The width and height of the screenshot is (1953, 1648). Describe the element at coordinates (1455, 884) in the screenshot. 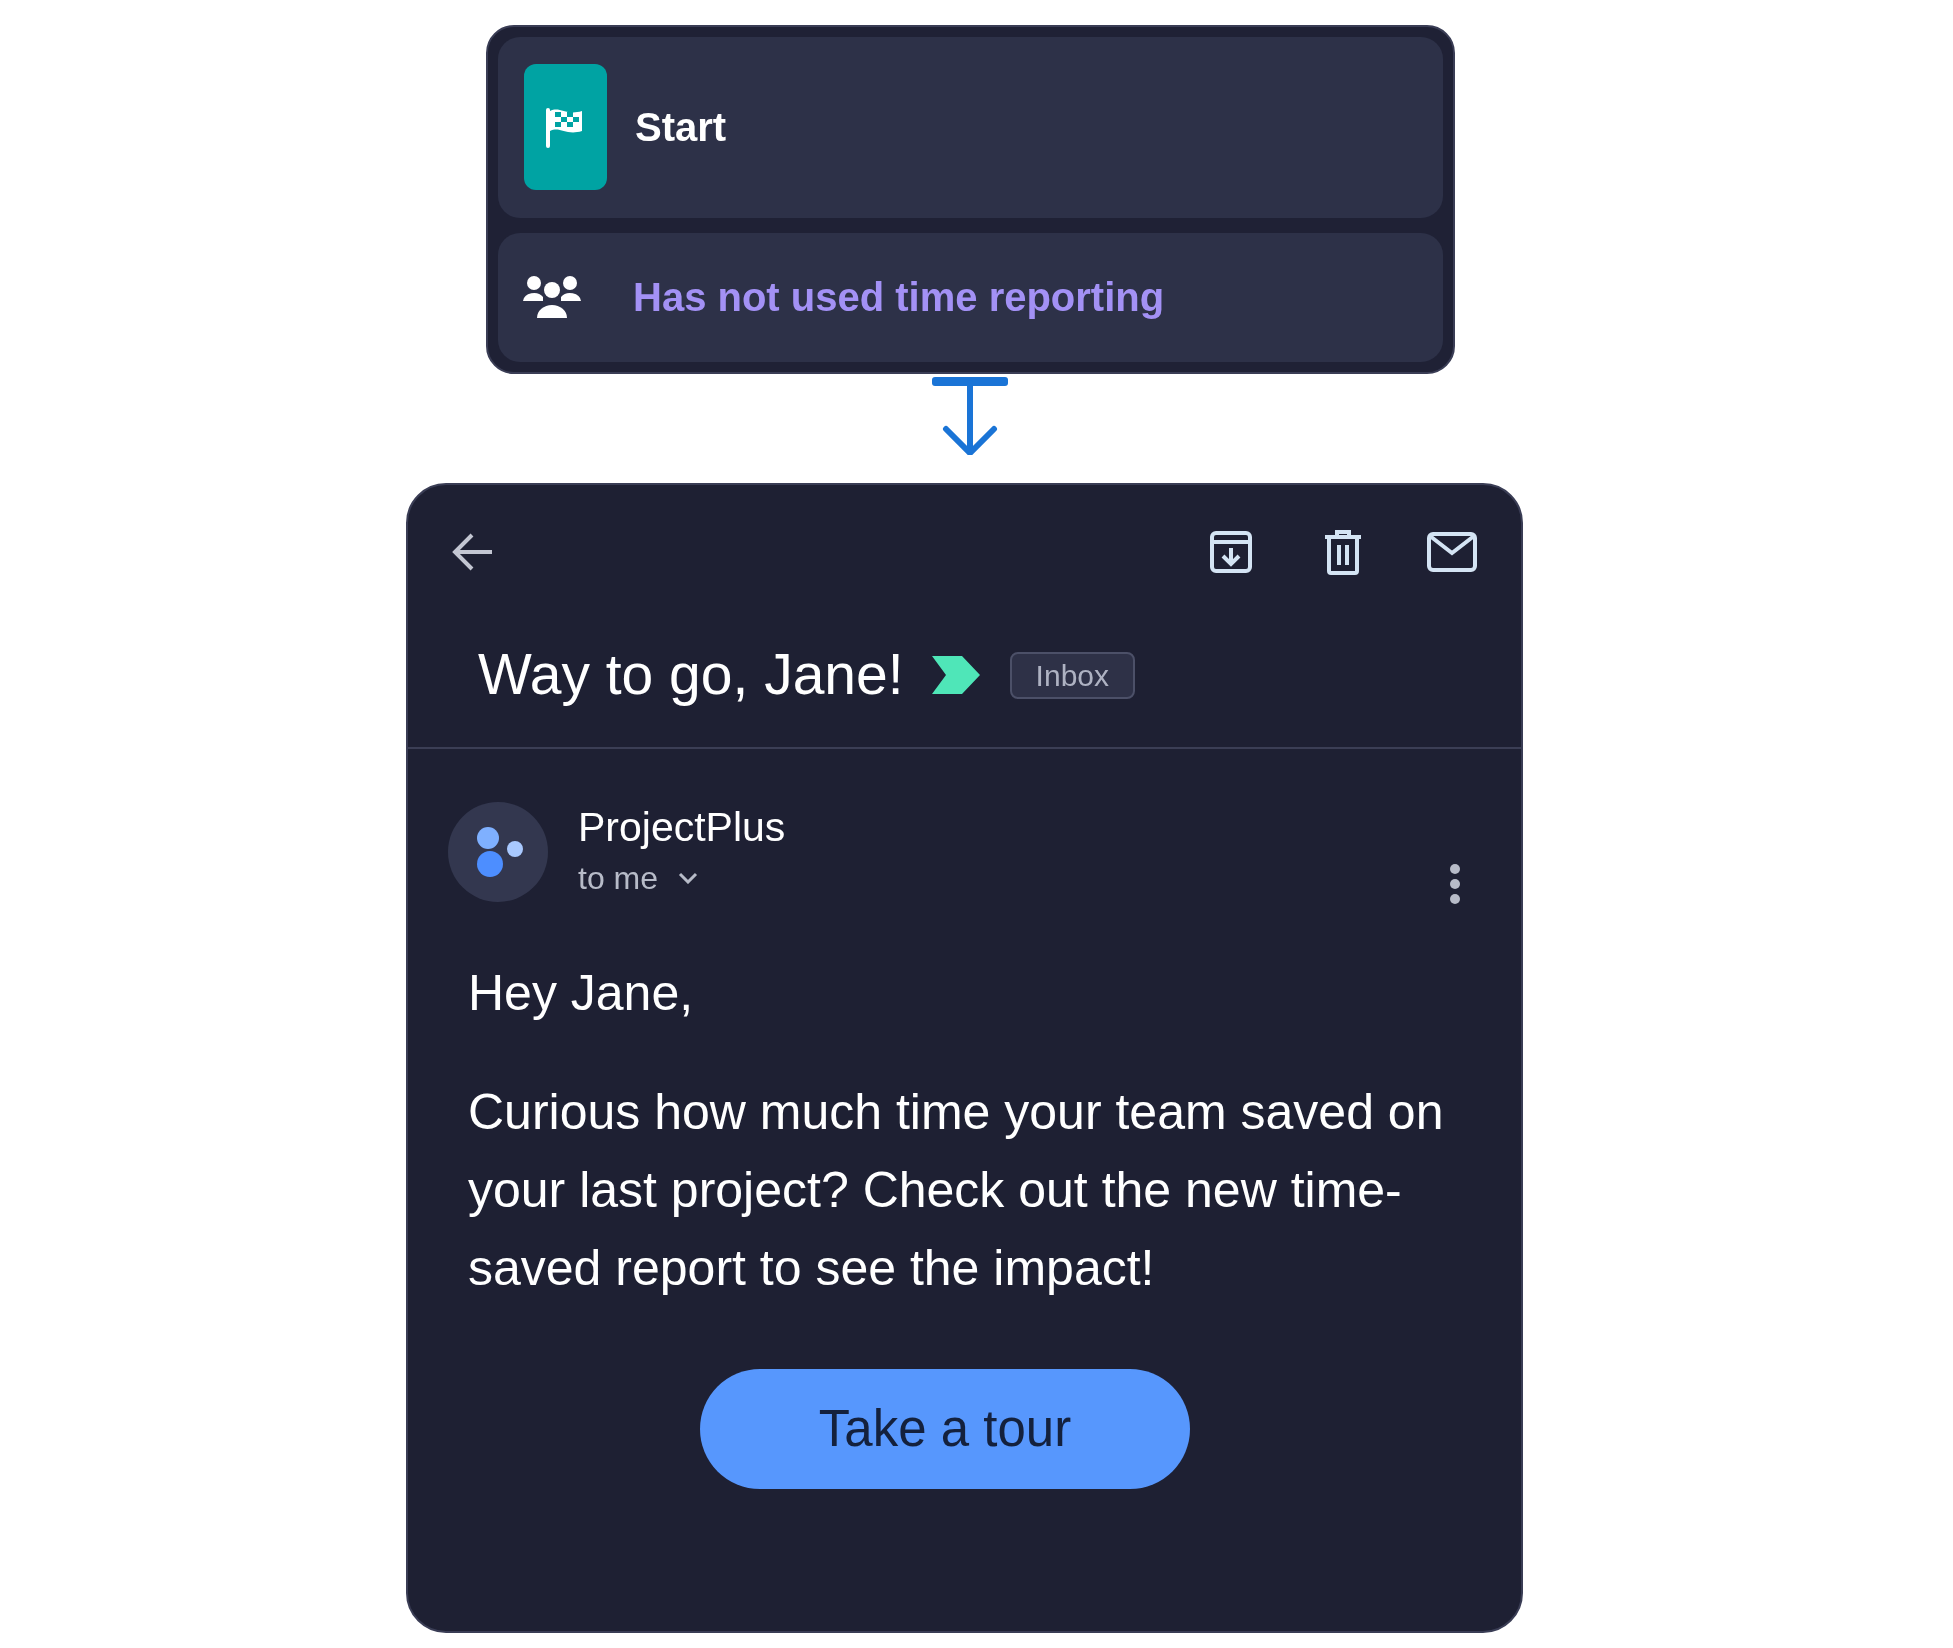

I see `more-options-icon` at that location.